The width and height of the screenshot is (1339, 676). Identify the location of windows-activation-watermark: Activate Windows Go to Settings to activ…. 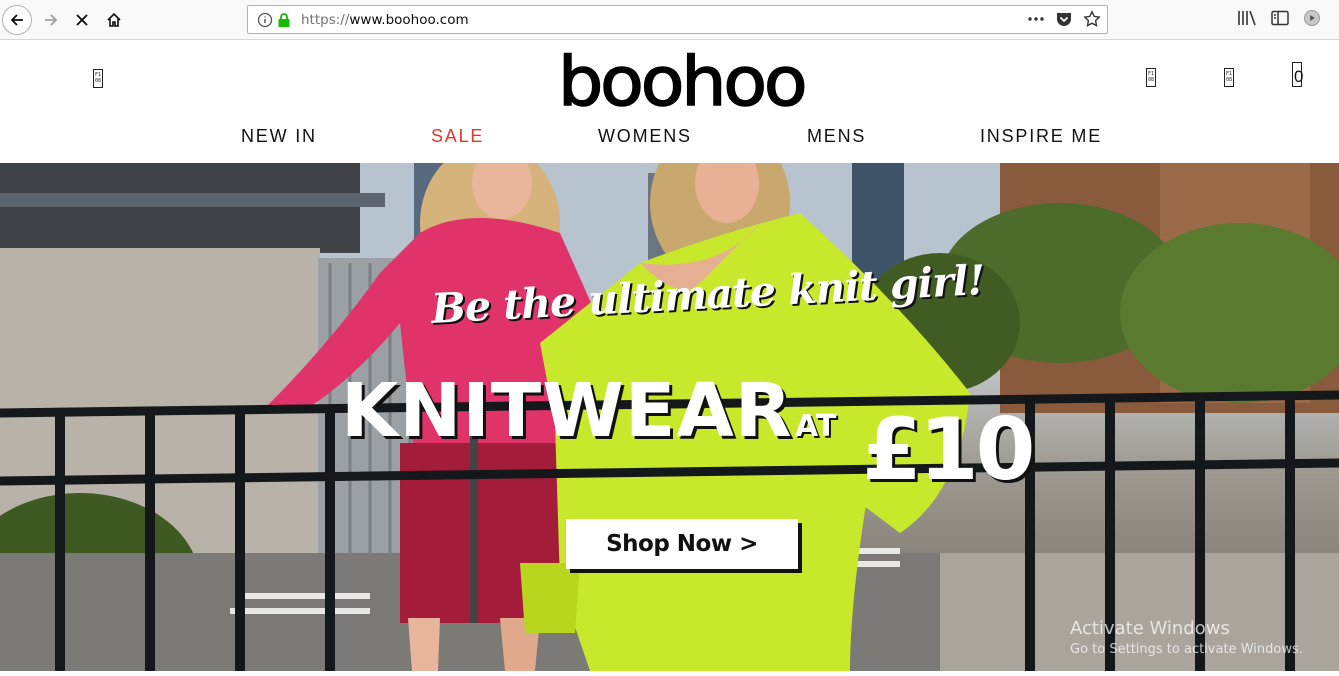
(1186, 638).